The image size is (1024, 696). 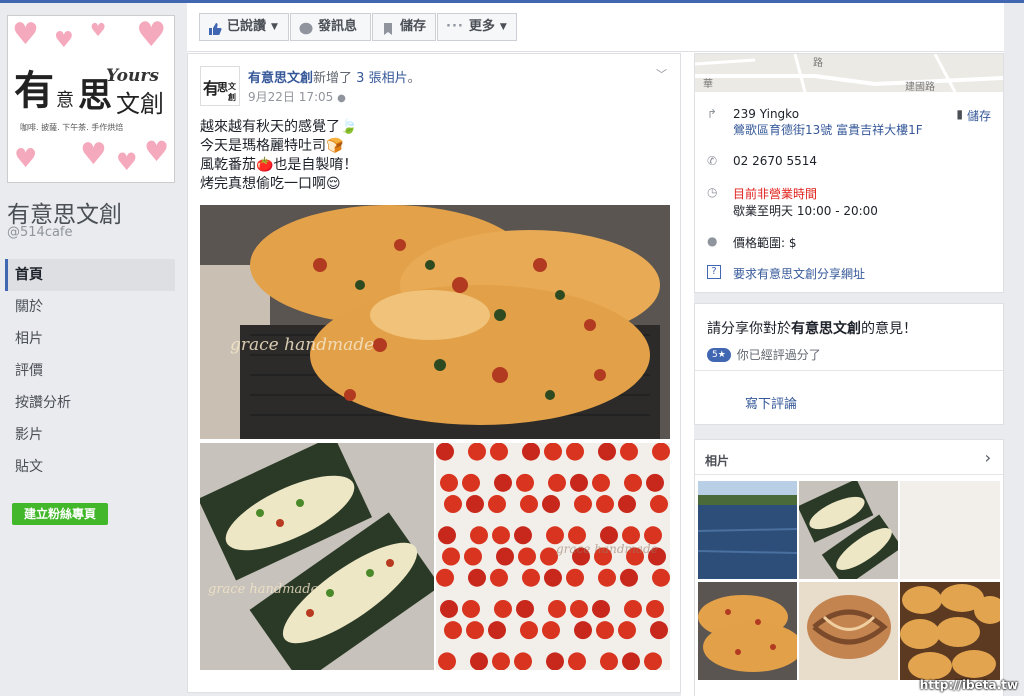 I want to click on photo-thumb-buns, so click(x=950, y=631).